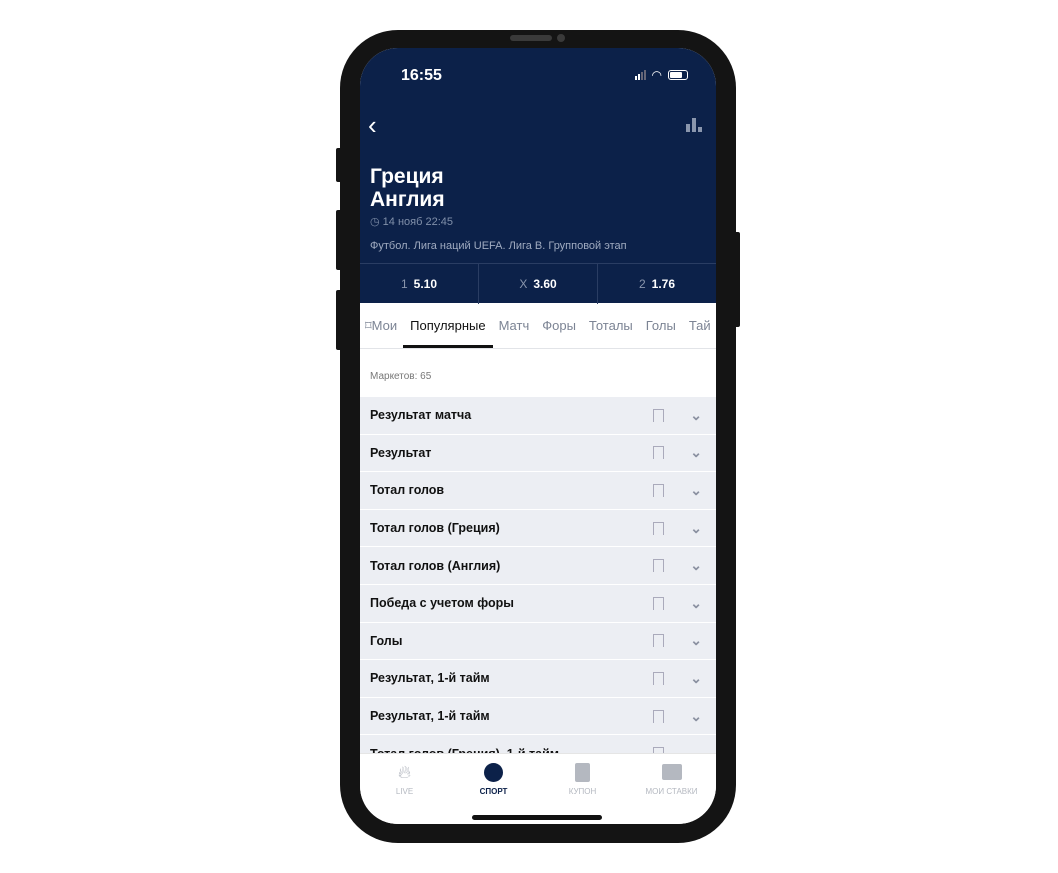 This screenshot has width=1058, height=873. I want to click on tab-popular: Популярные, so click(448, 333).